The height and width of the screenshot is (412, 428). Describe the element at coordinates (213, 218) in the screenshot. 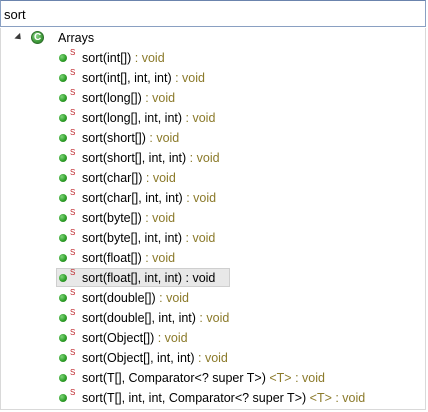

I see `method-item: Ssort(byte[]) : void` at that location.